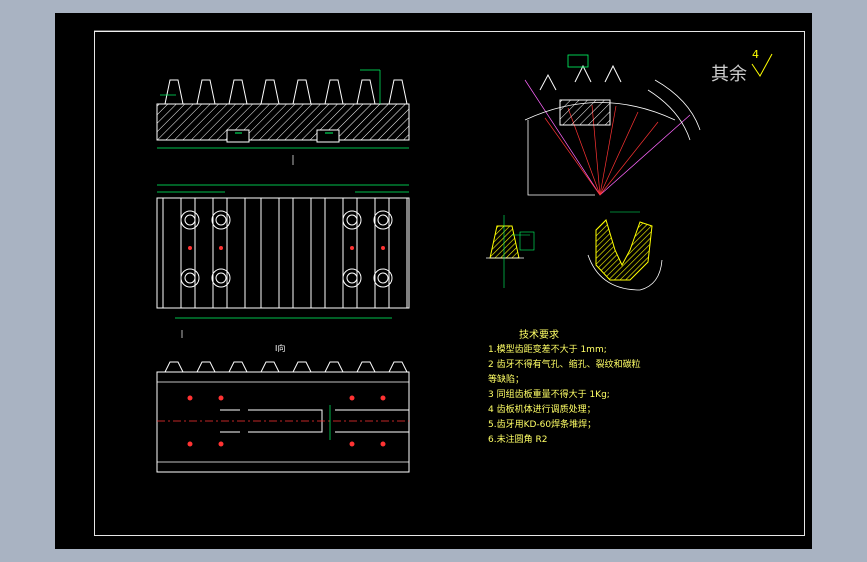 This screenshot has width=867, height=562. What do you see at coordinates (547, 350) in the screenshot?
I see `tech-req-item: 1.模型齿距变差不大于 1mm;` at bounding box center [547, 350].